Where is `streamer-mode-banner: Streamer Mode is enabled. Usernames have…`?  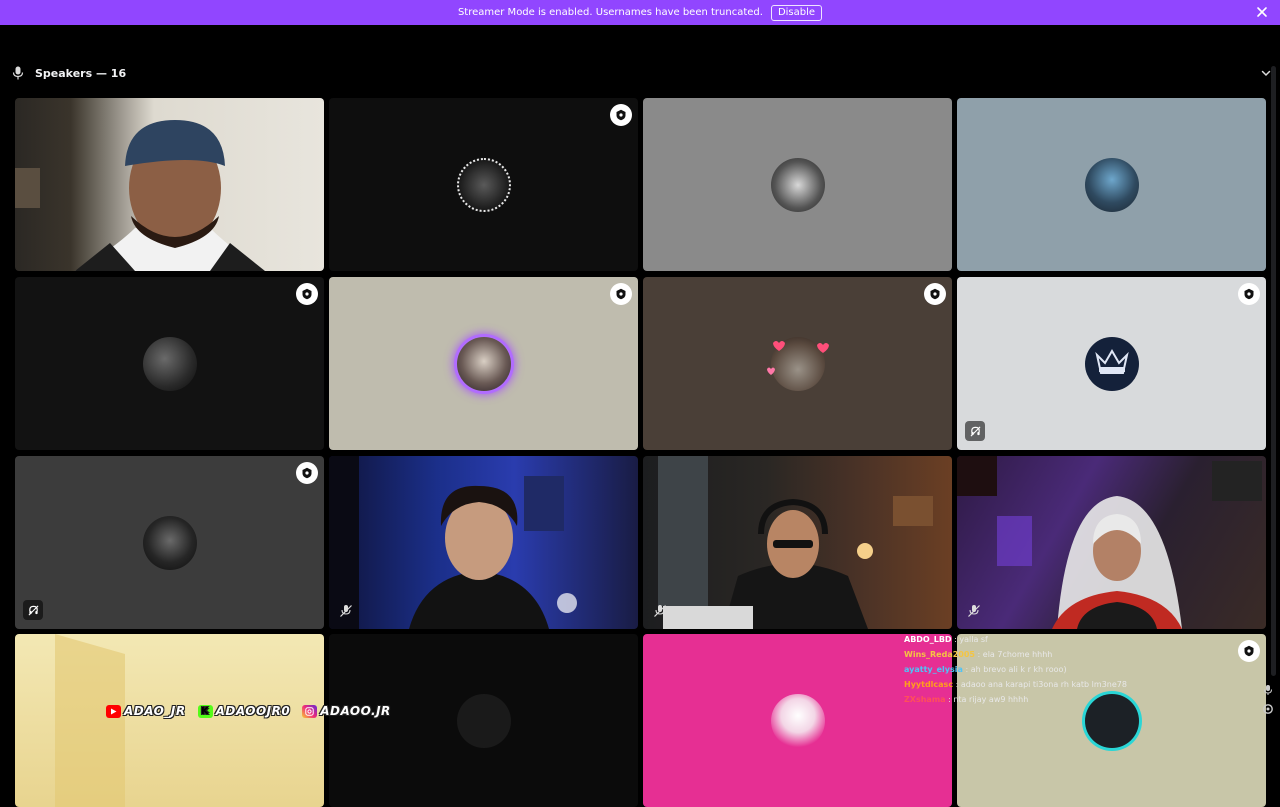 streamer-mode-banner: Streamer Mode is enabled. Usernames have… is located at coordinates (640, 12).